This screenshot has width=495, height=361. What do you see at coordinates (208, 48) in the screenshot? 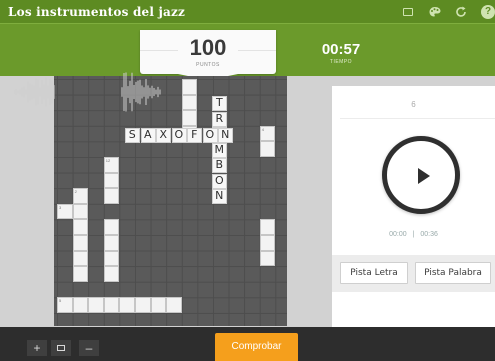
I see `score-value: 100` at bounding box center [208, 48].